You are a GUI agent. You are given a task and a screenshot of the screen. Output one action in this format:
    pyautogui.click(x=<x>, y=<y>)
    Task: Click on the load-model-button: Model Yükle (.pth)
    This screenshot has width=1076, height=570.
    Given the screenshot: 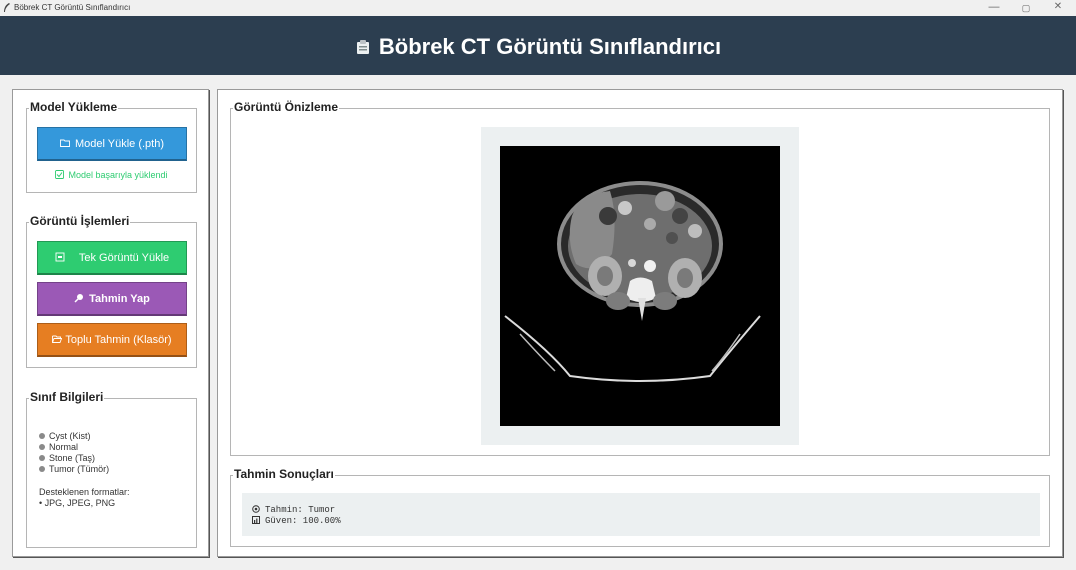 What is the action you would take?
    pyautogui.click(x=112, y=144)
    